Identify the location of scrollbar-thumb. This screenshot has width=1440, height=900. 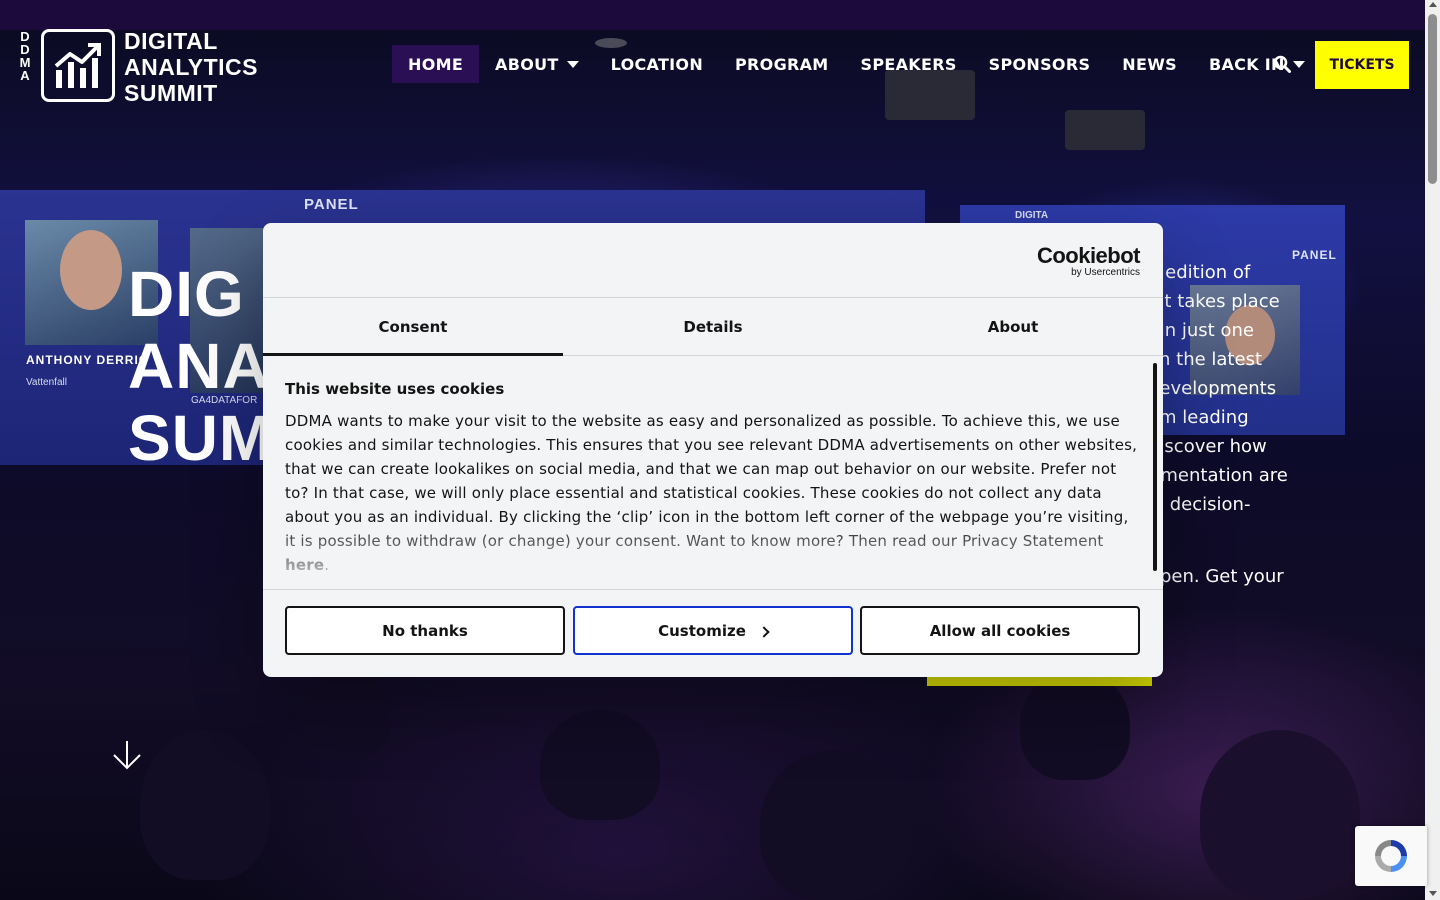
(1432, 99).